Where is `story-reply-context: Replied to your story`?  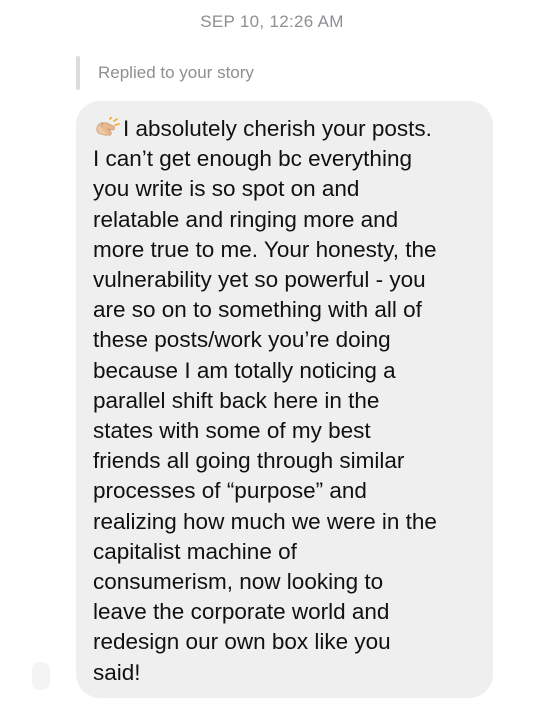 story-reply-context: Replied to your story is located at coordinates (165, 73).